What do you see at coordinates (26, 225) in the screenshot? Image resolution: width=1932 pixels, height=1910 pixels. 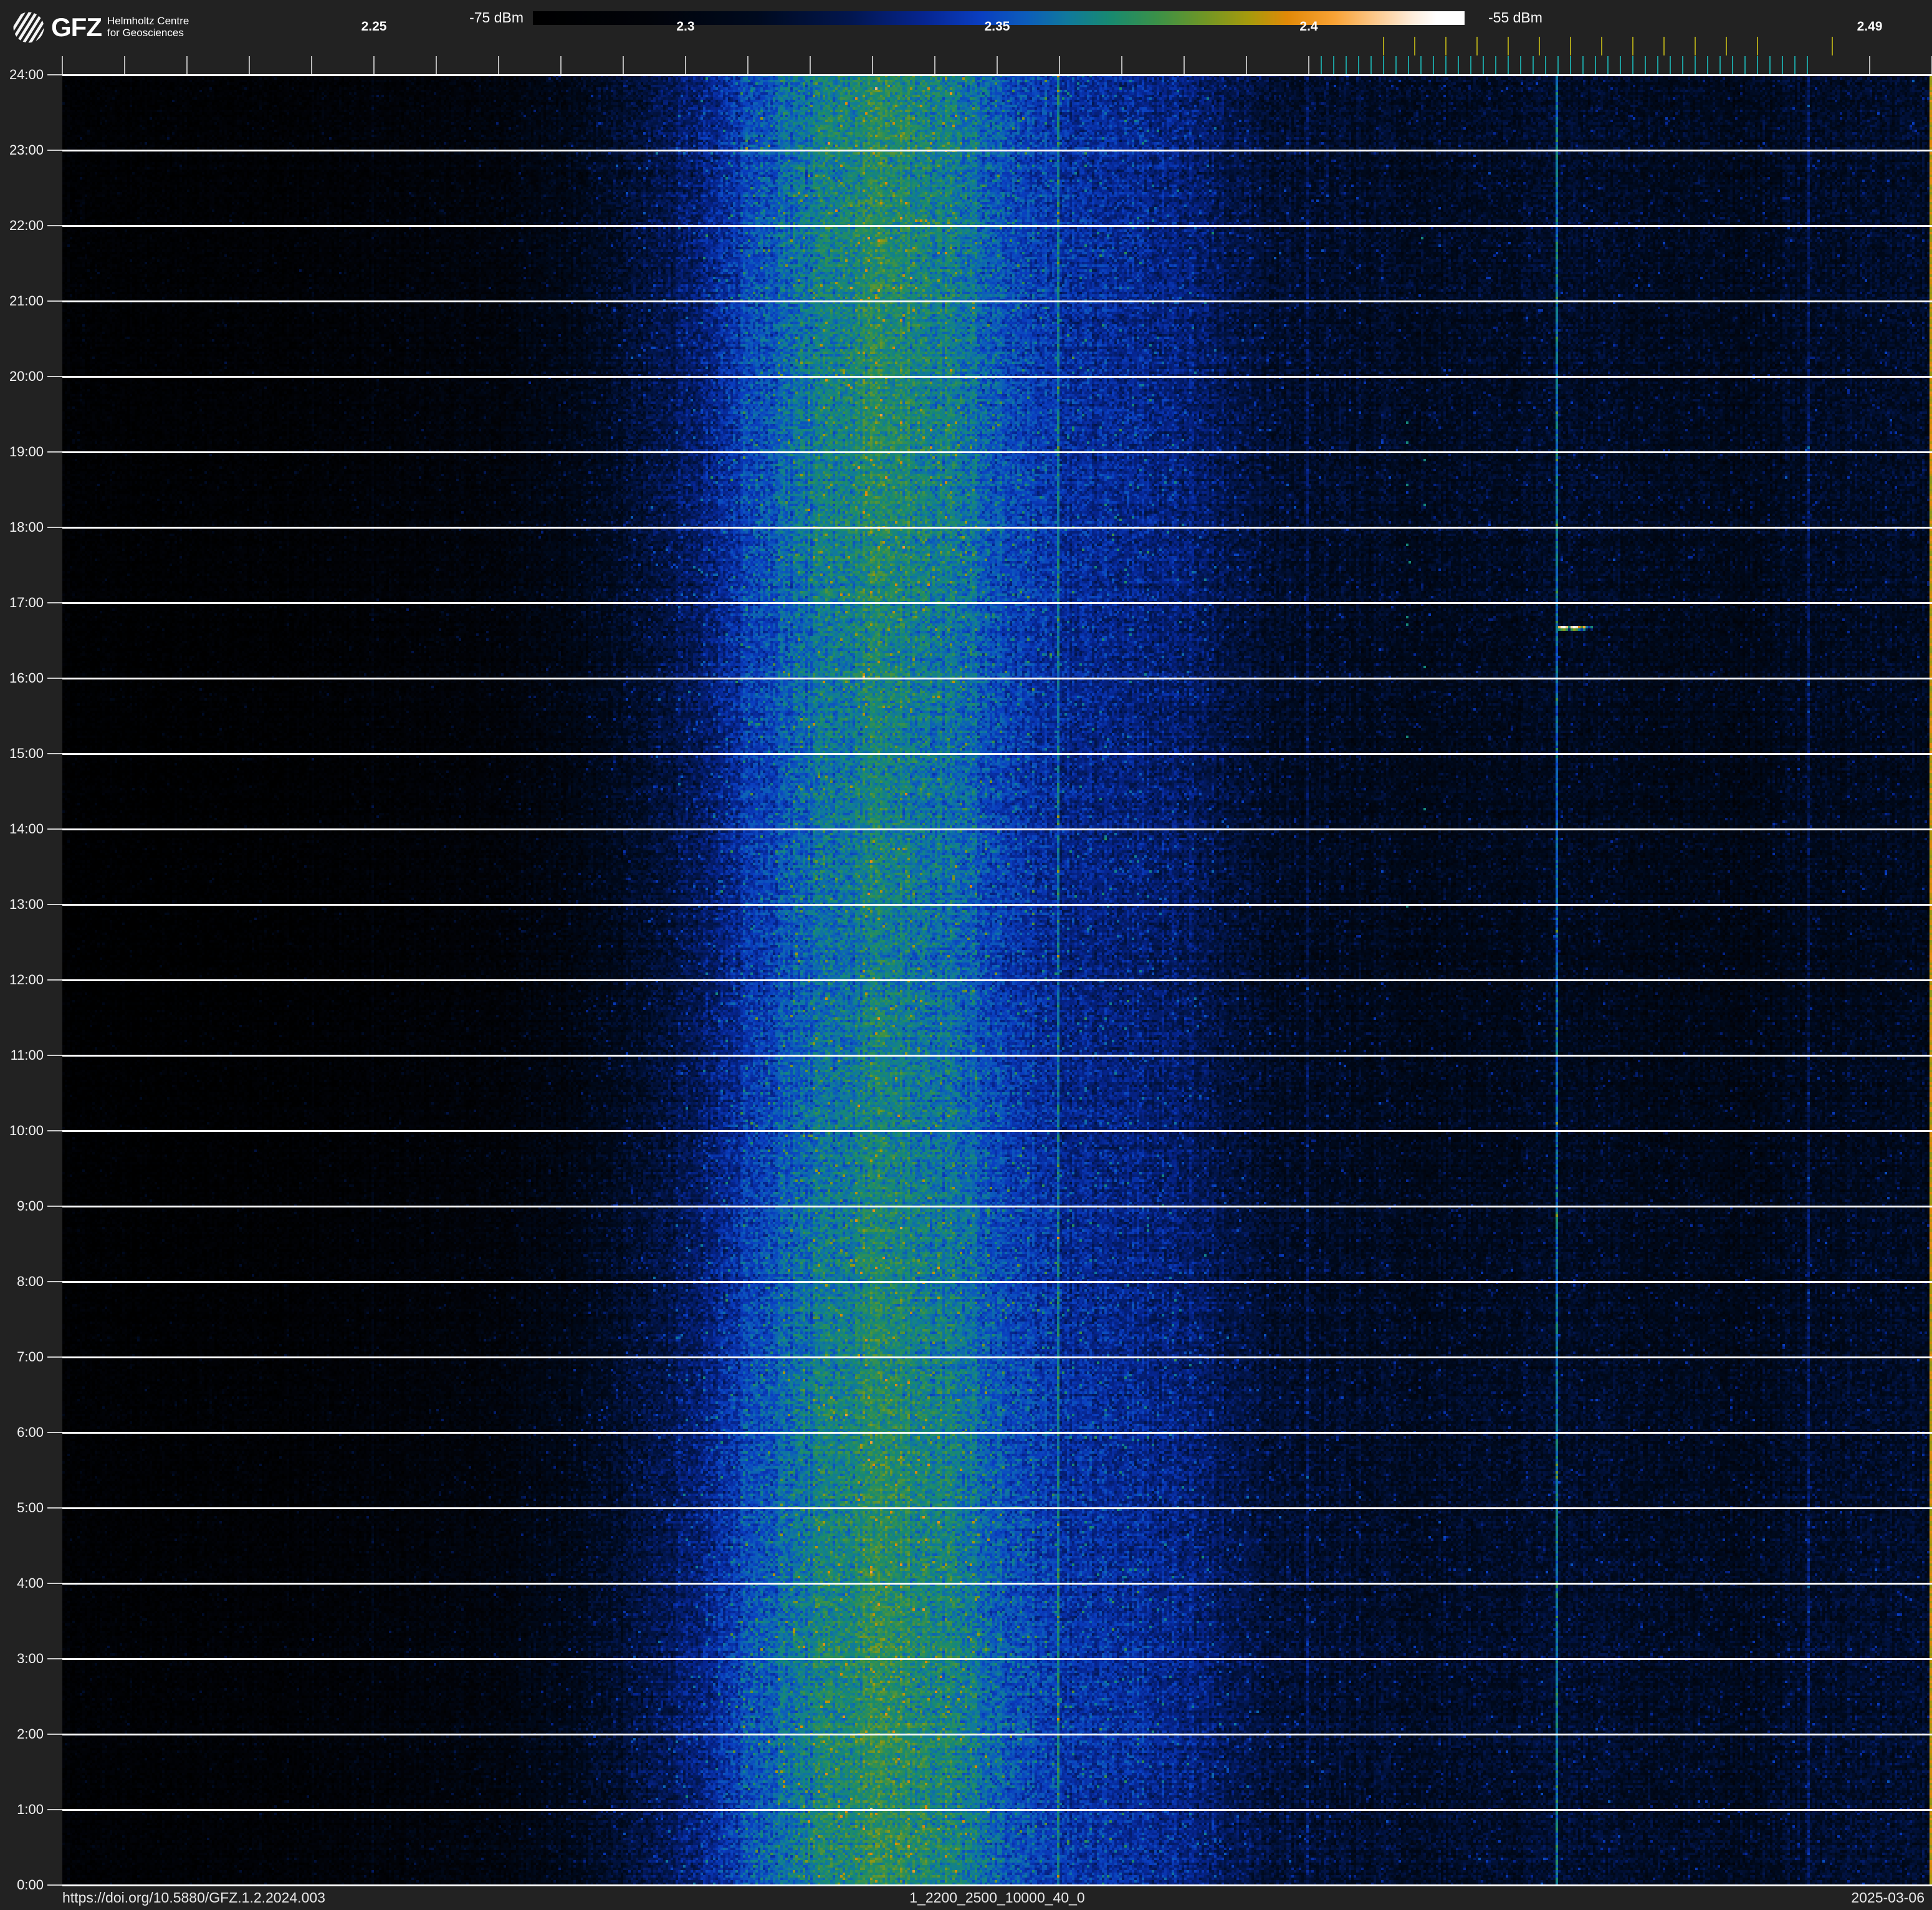 I see `hour-label: 22:00` at bounding box center [26, 225].